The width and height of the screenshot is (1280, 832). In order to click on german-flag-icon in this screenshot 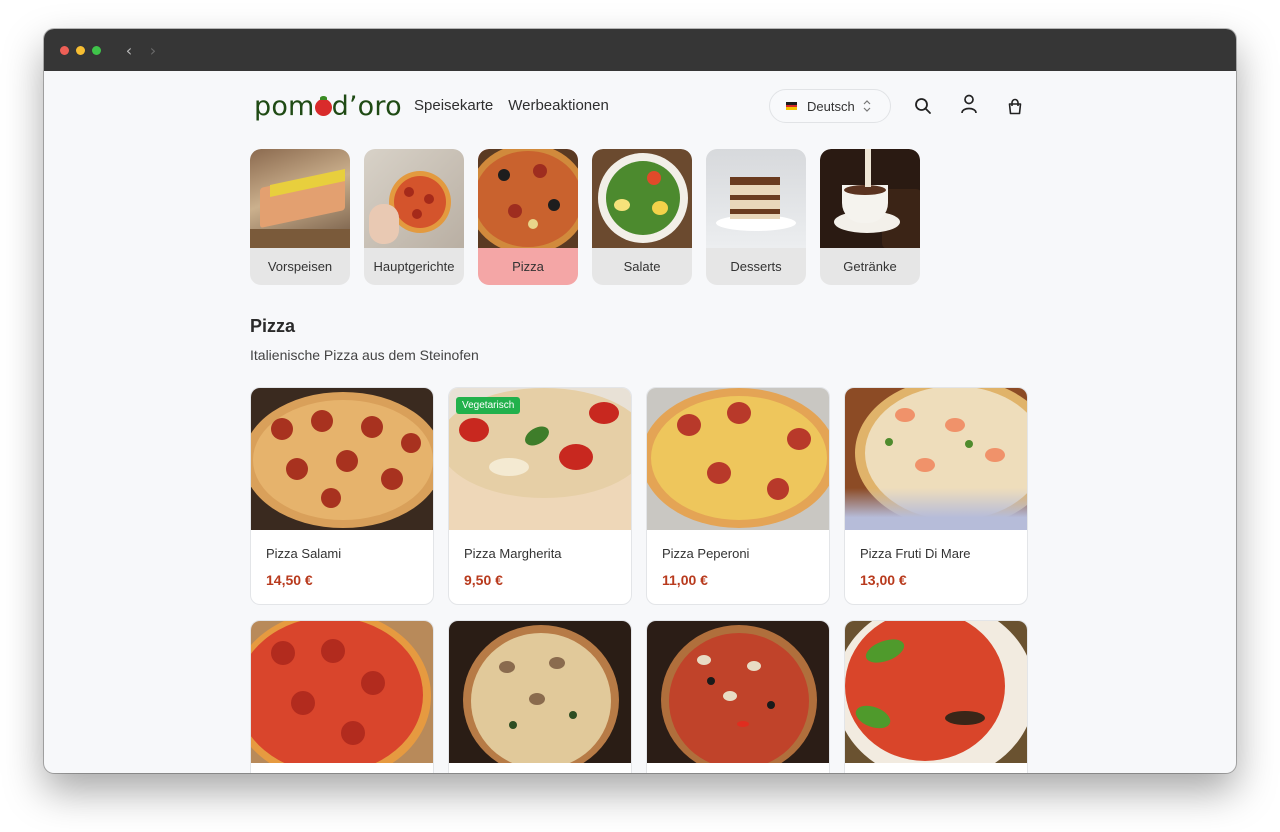, I will do `click(791, 106)`.